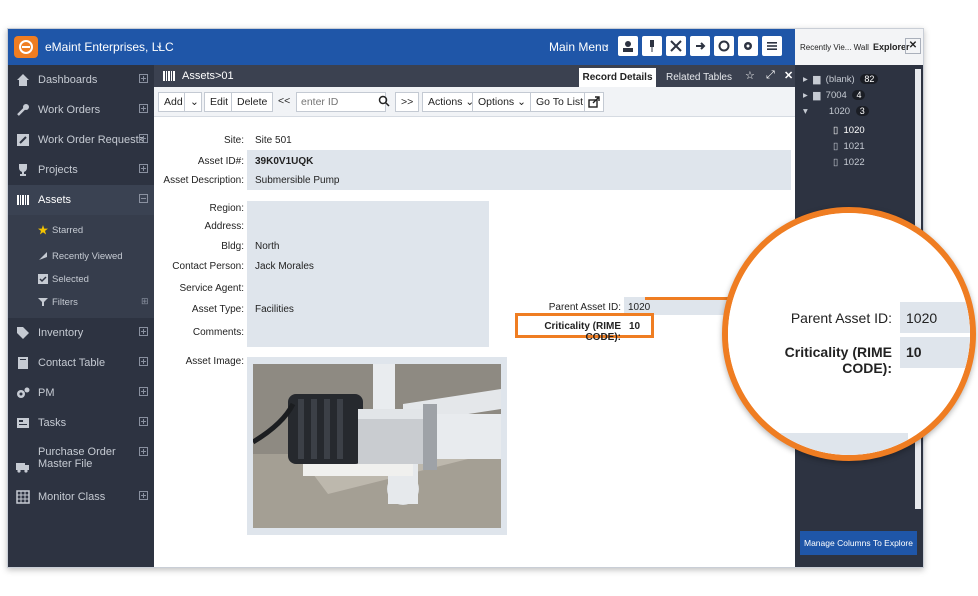  Describe the element at coordinates (634, 326) in the screenshot. I see `criticality-value: 10` at that location.